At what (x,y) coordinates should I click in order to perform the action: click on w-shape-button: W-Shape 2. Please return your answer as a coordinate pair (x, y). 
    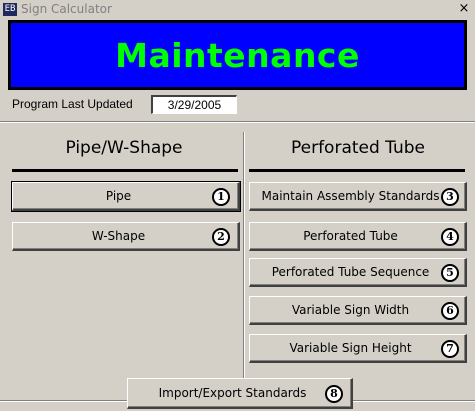
    Looking at the image, I should click on (126, 236).